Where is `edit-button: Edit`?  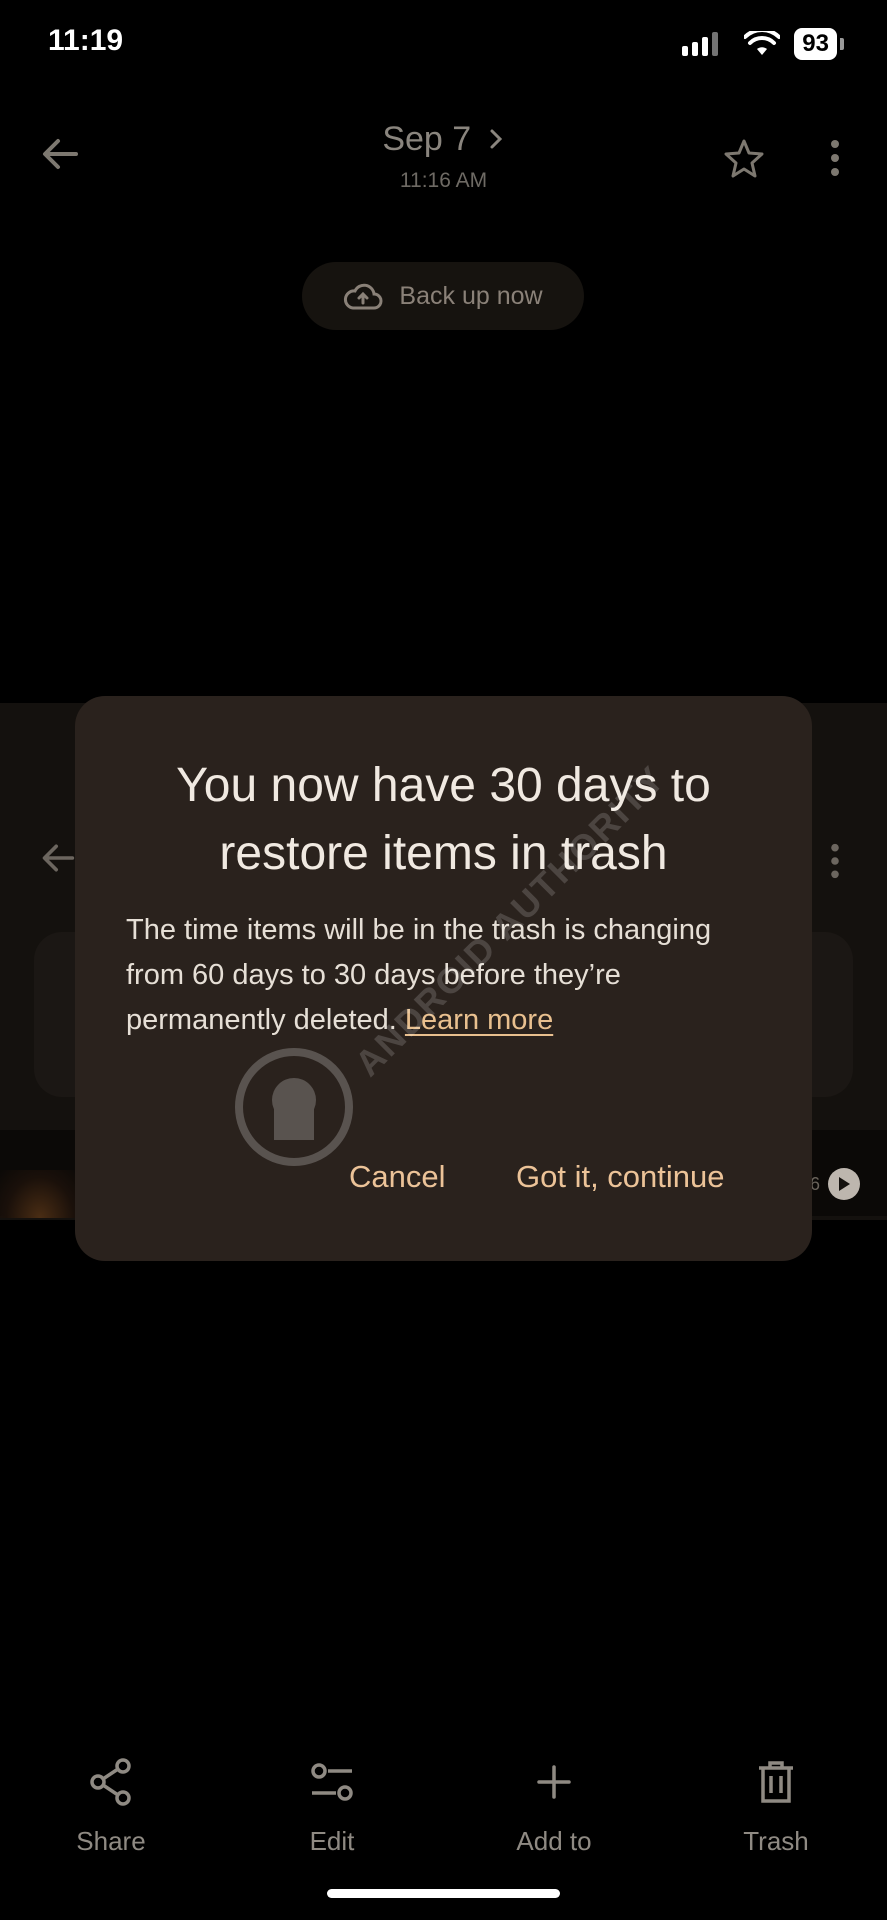
edit-button: Edit is located at coordinates (332, 1804).